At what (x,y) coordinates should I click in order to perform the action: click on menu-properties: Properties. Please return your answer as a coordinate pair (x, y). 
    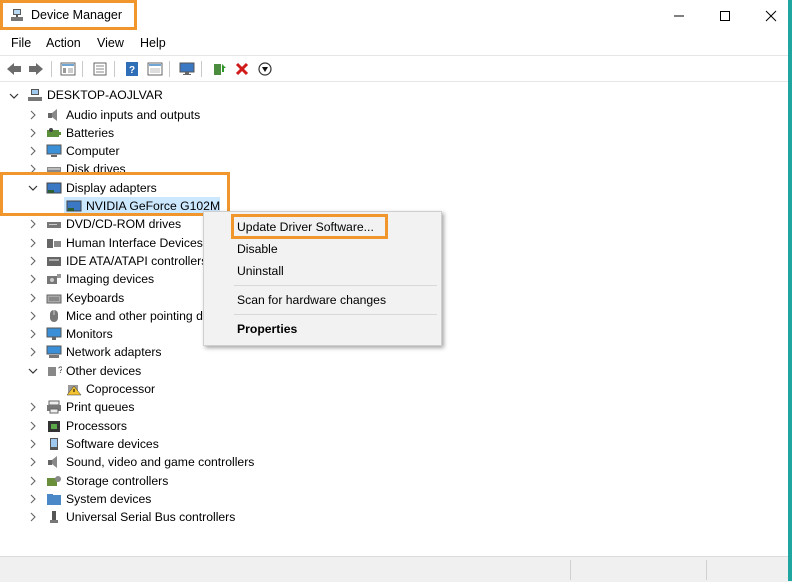
    Looking at the image, I should click on (267, 329).